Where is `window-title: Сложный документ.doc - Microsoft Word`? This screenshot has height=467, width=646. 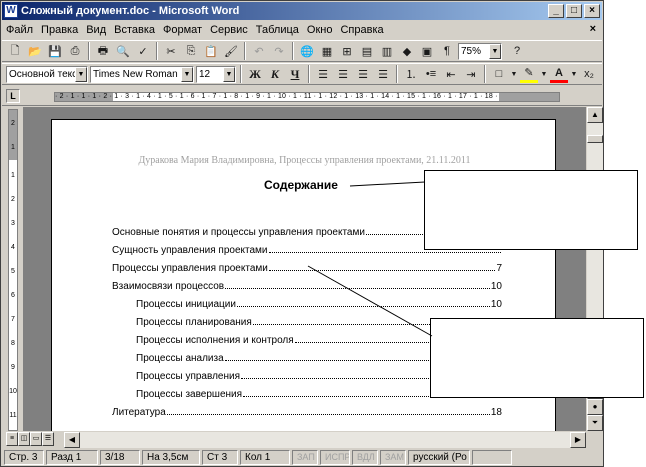 window-title: Сложный документ.doc - Microsoft Word is located at coordinates (130, 11).